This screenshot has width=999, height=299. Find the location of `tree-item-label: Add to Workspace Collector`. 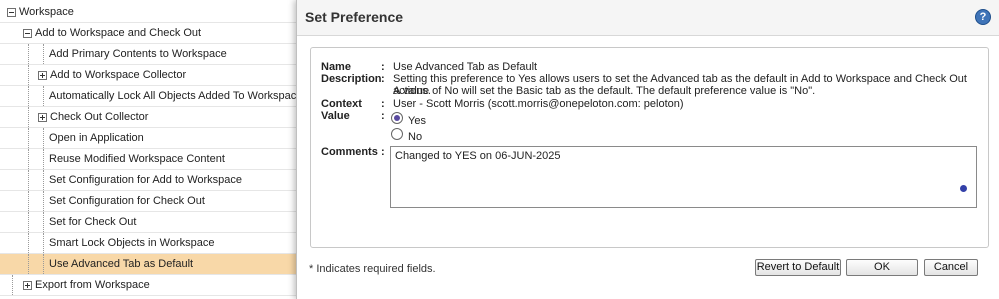

tree-item-label: Add to Workspace Collector is located at coordinates (118, 75).